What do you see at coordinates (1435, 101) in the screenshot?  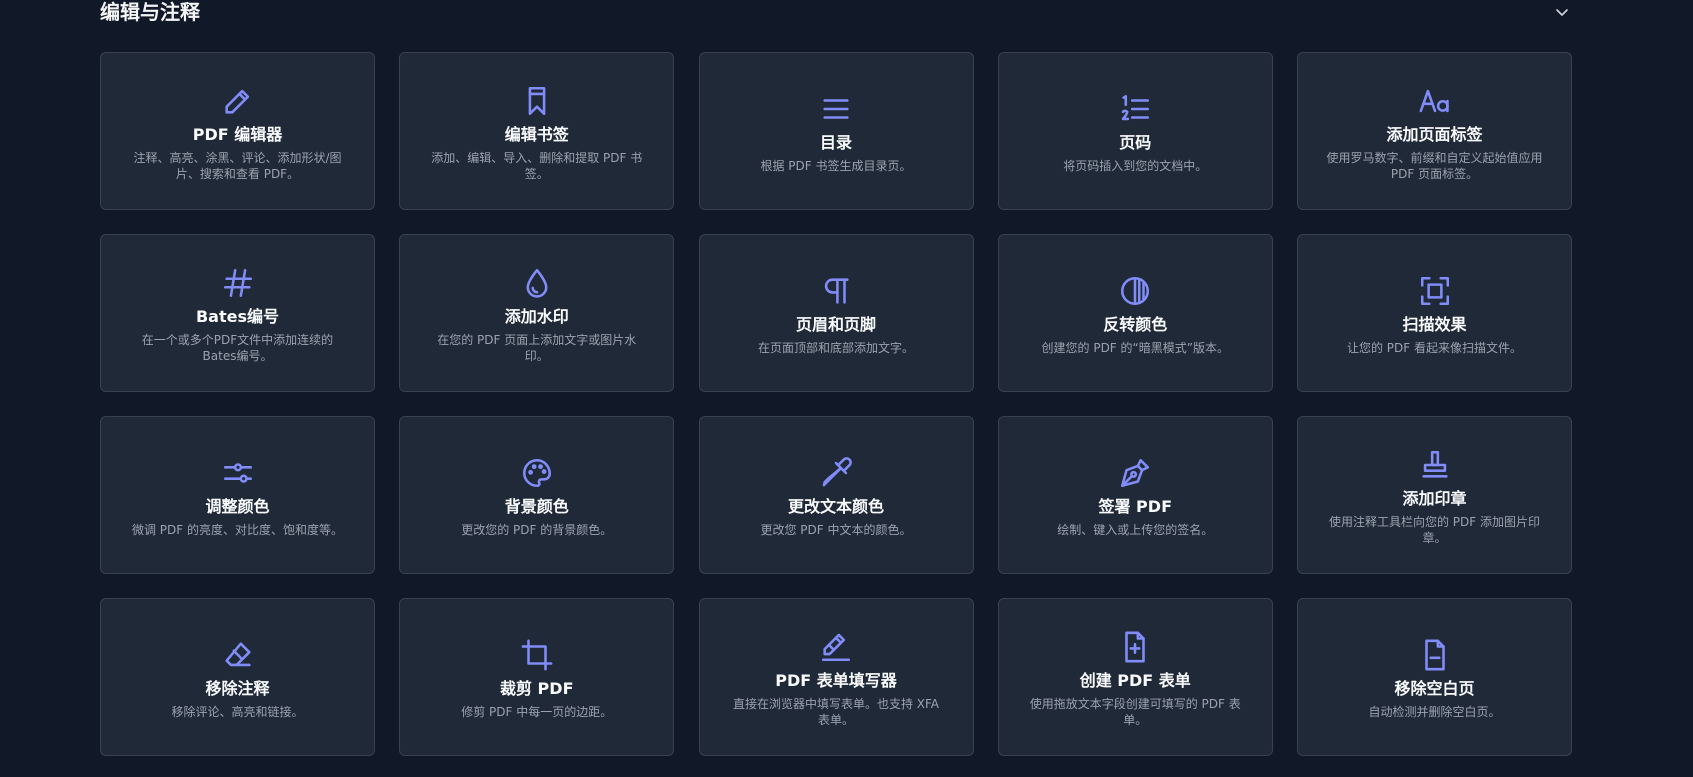 I see `text-aa-icon` at bounding box center [1435, 101].